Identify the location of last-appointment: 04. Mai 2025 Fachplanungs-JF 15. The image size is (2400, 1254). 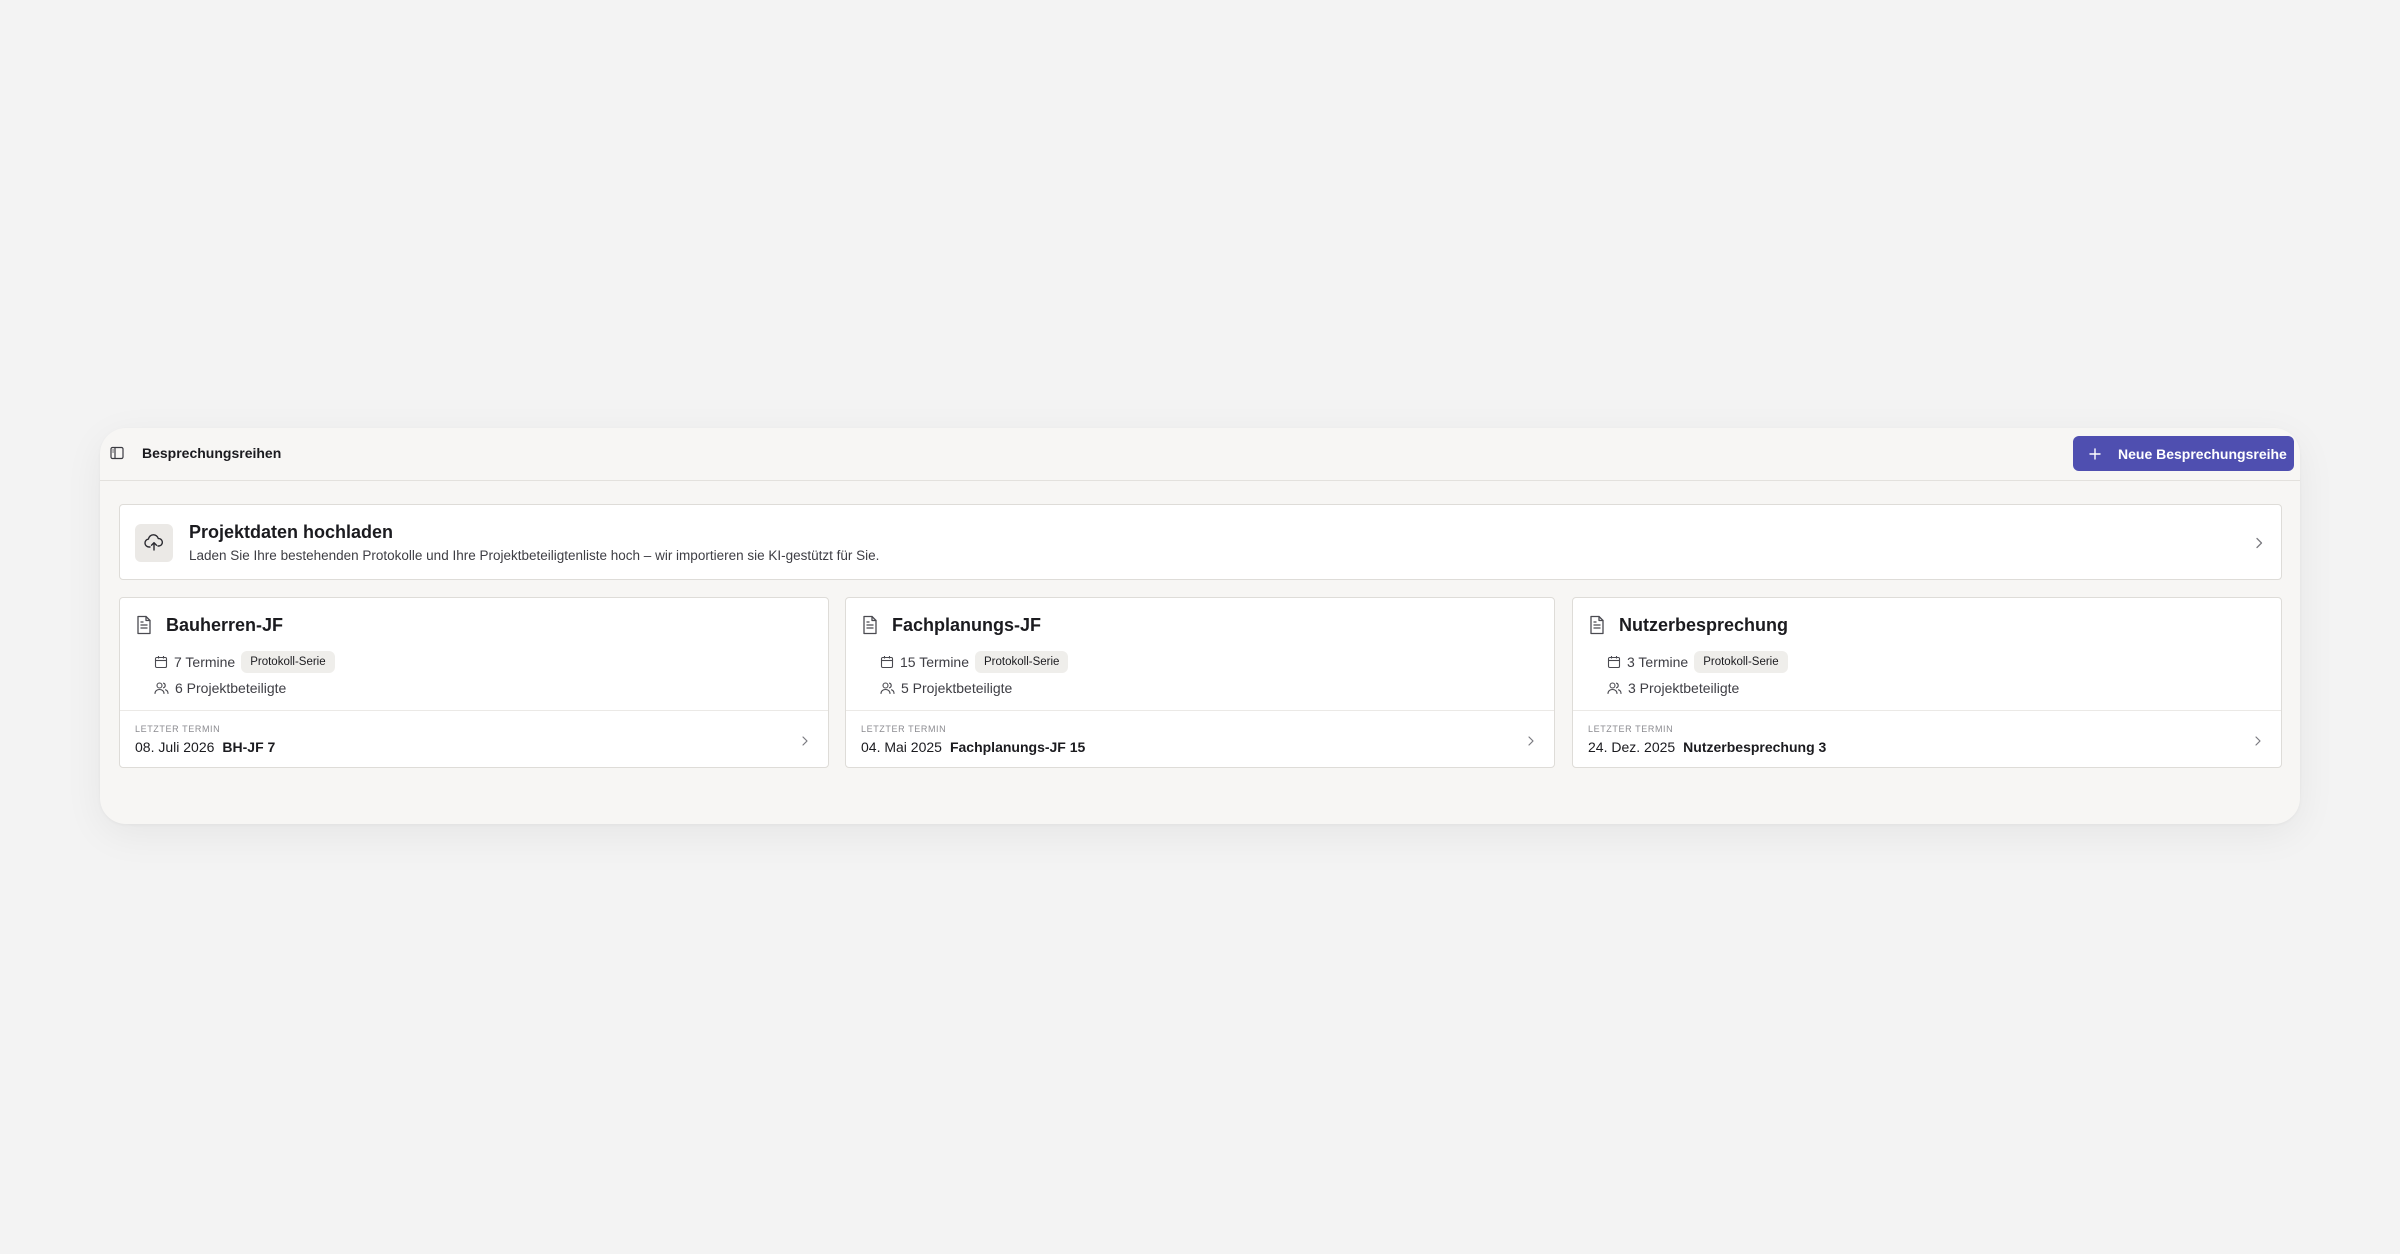
(973, 747).